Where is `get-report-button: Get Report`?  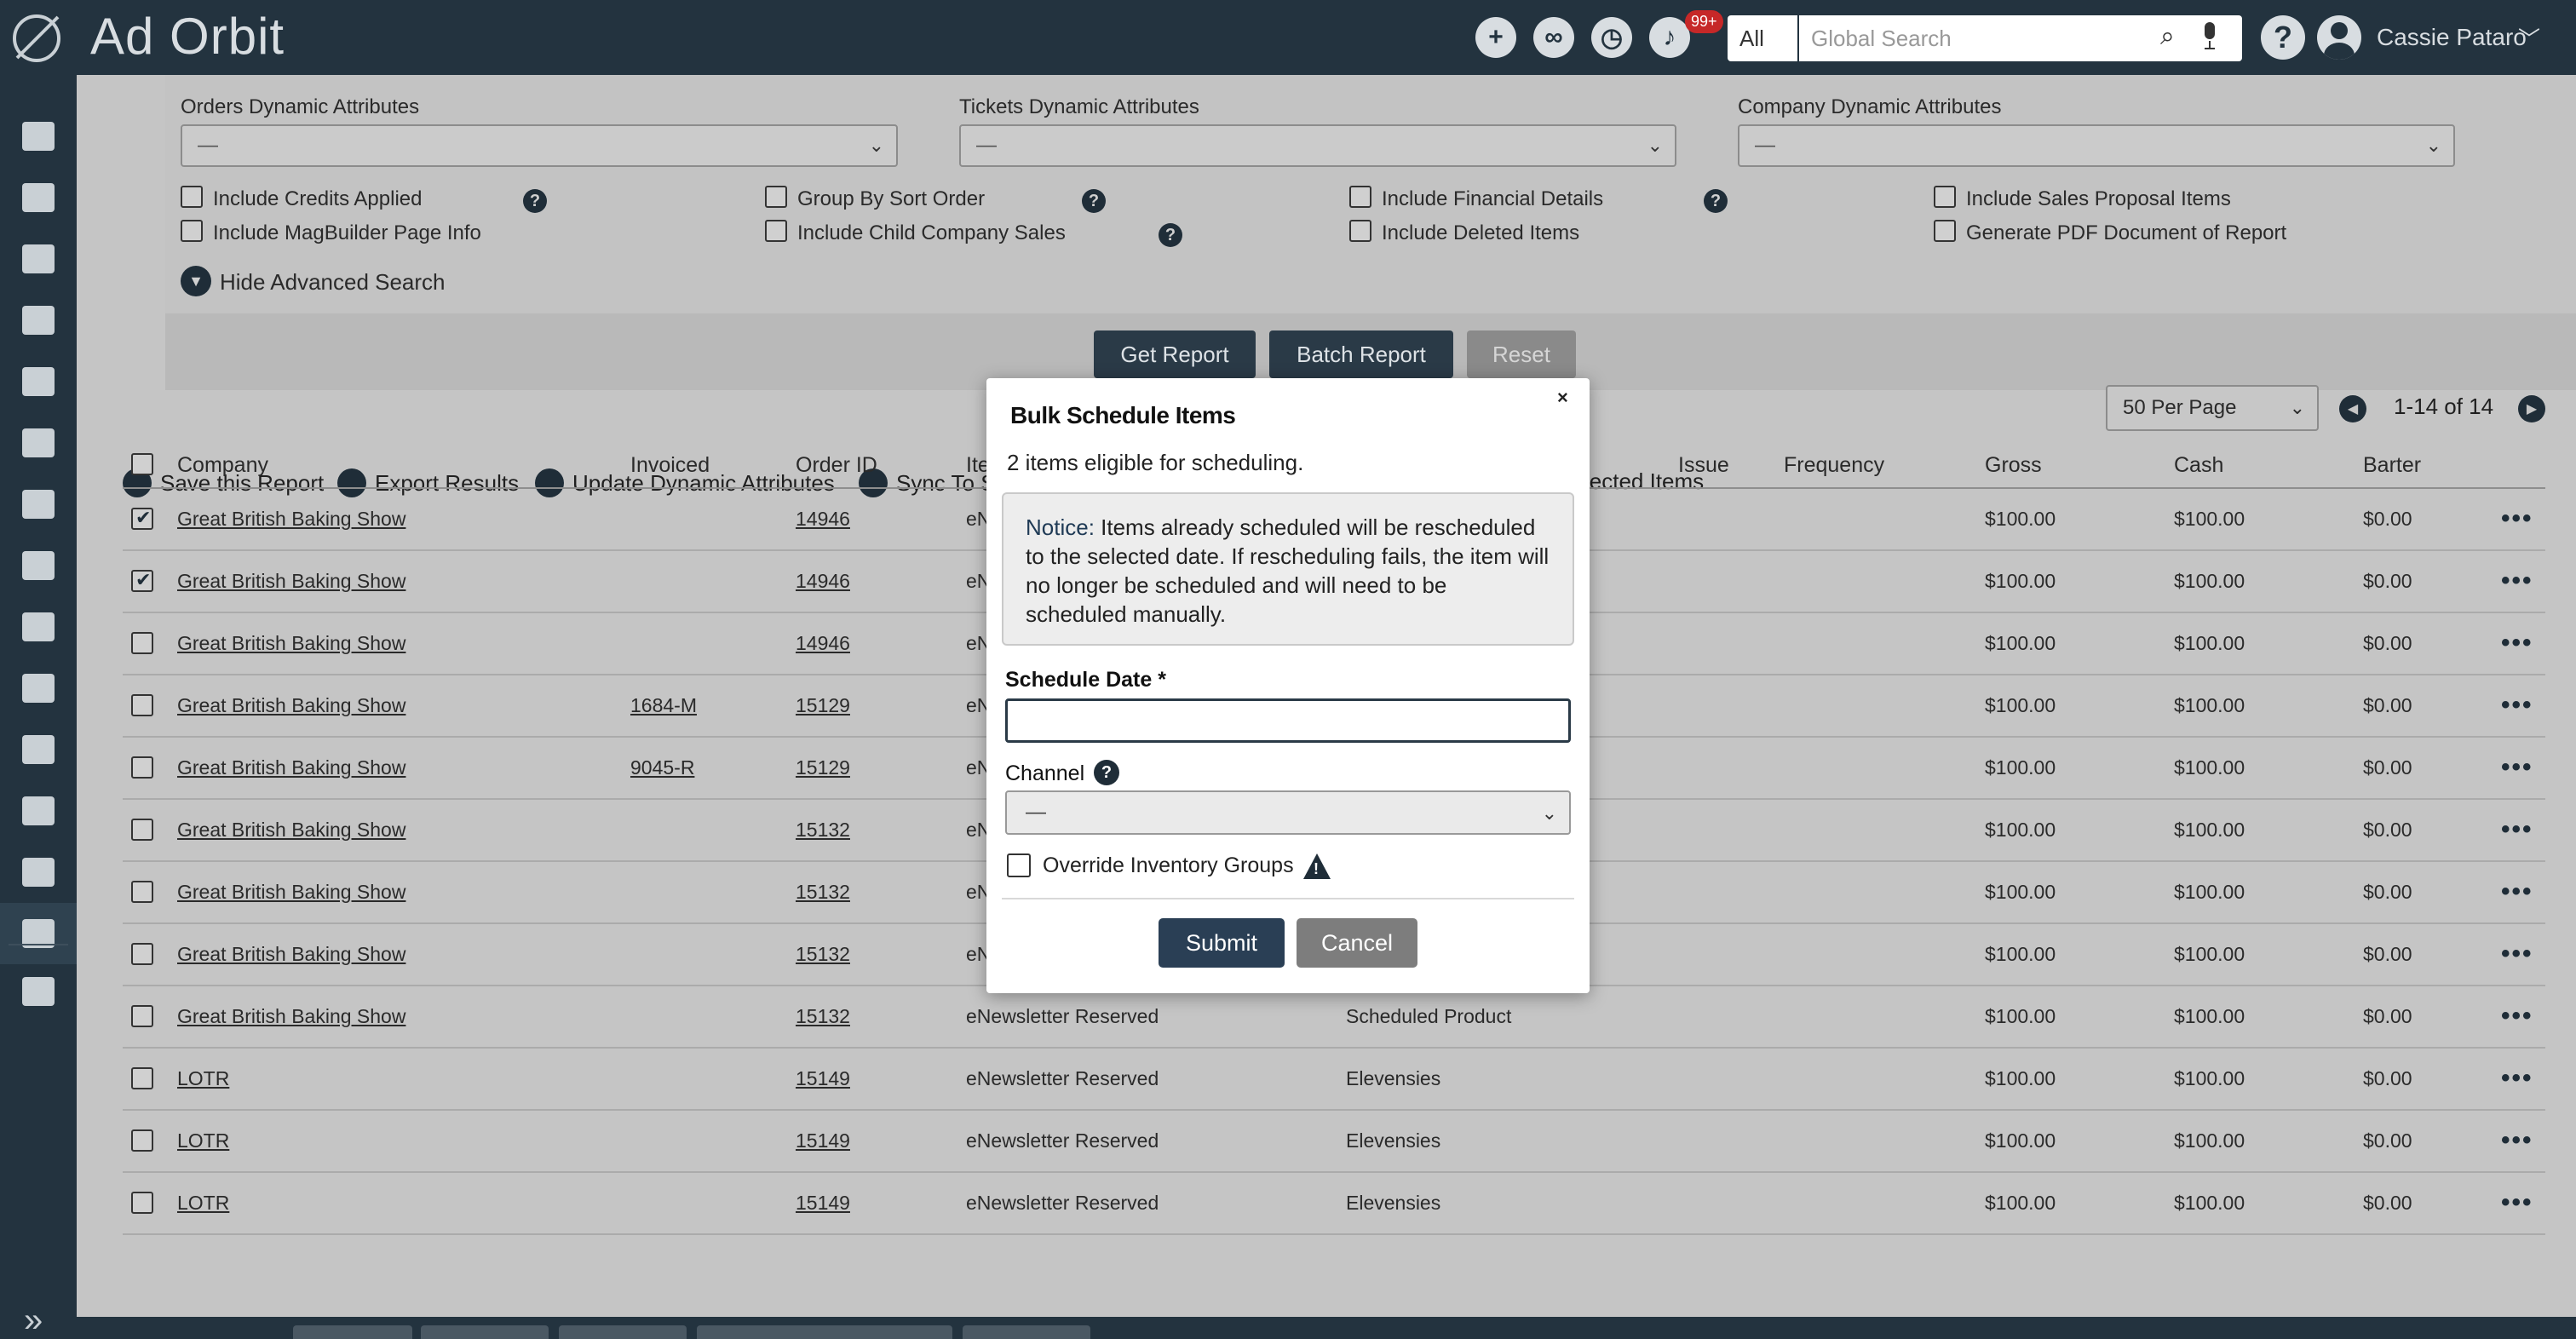
get-report-button: Get Report is located at coordinates (1175, 354).